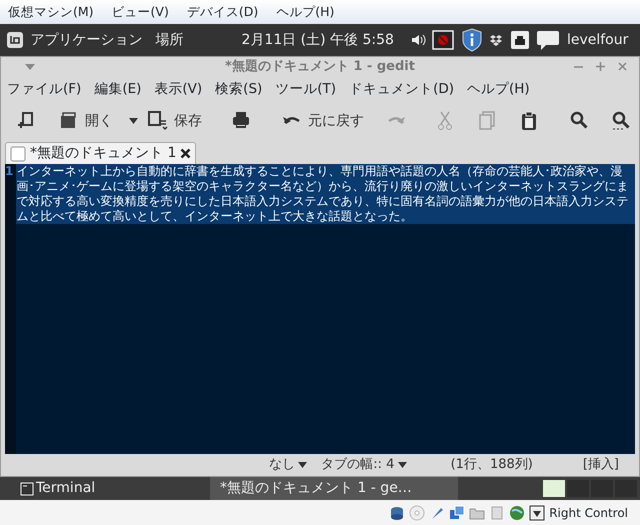 The width and height of the screenshot is (640, 525). What do you see at coordinates (457, 512) in the screenshot?
I see `network-adapters-icon` at bounding box center [457, 512].